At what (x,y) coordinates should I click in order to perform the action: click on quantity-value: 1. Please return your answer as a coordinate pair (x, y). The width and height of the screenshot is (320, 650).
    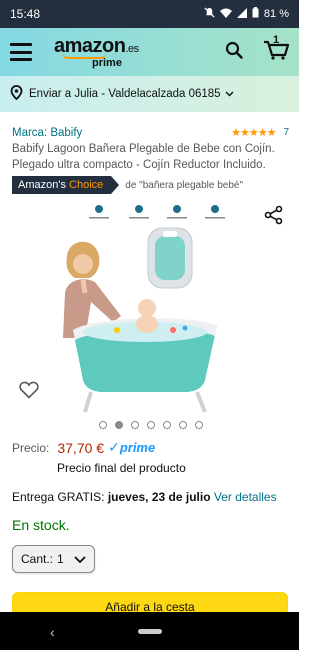
    Looking at the image, I should click on (60, 559).